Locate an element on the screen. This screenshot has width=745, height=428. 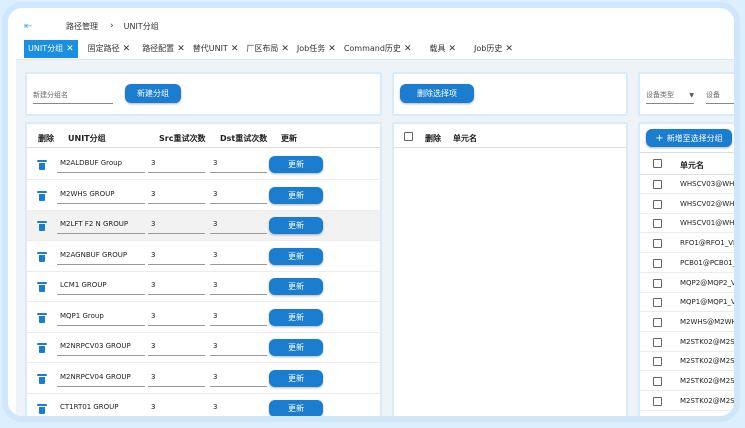
device-select: 设备 is located at coordinates (720, 97).